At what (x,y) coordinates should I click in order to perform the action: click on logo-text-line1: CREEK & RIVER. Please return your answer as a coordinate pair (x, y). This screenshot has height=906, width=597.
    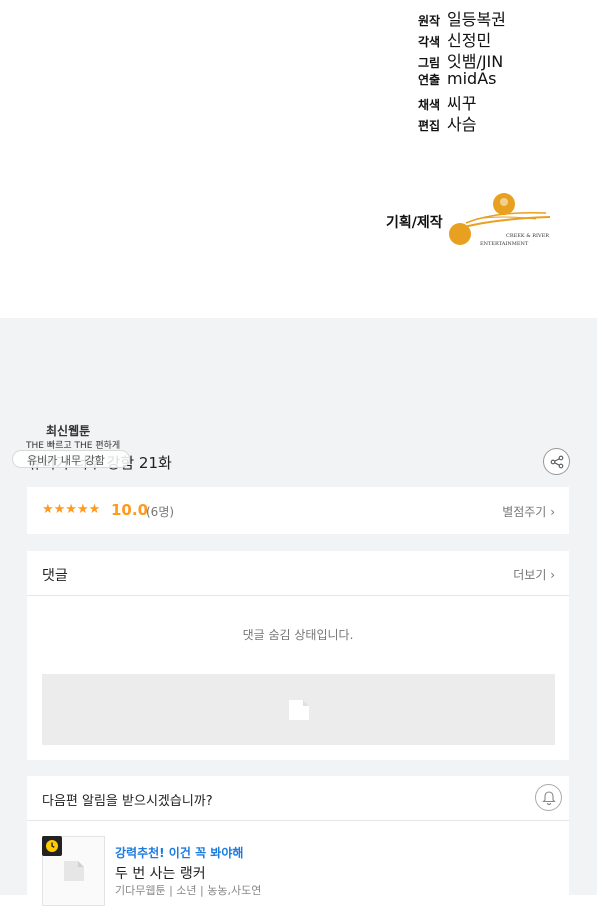
    Looking at the image, I should click on (527, 236).